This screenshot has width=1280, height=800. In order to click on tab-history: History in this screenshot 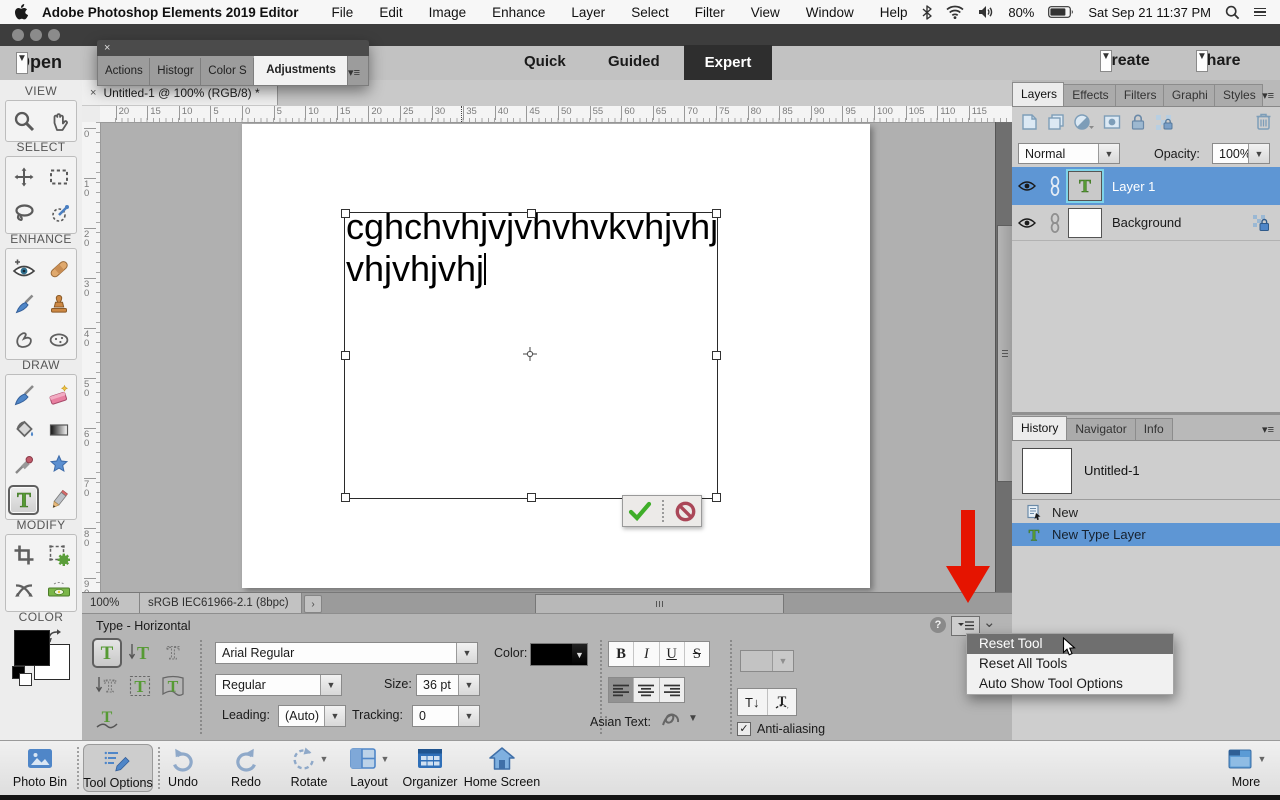, I will do `click(1040, 428)`.